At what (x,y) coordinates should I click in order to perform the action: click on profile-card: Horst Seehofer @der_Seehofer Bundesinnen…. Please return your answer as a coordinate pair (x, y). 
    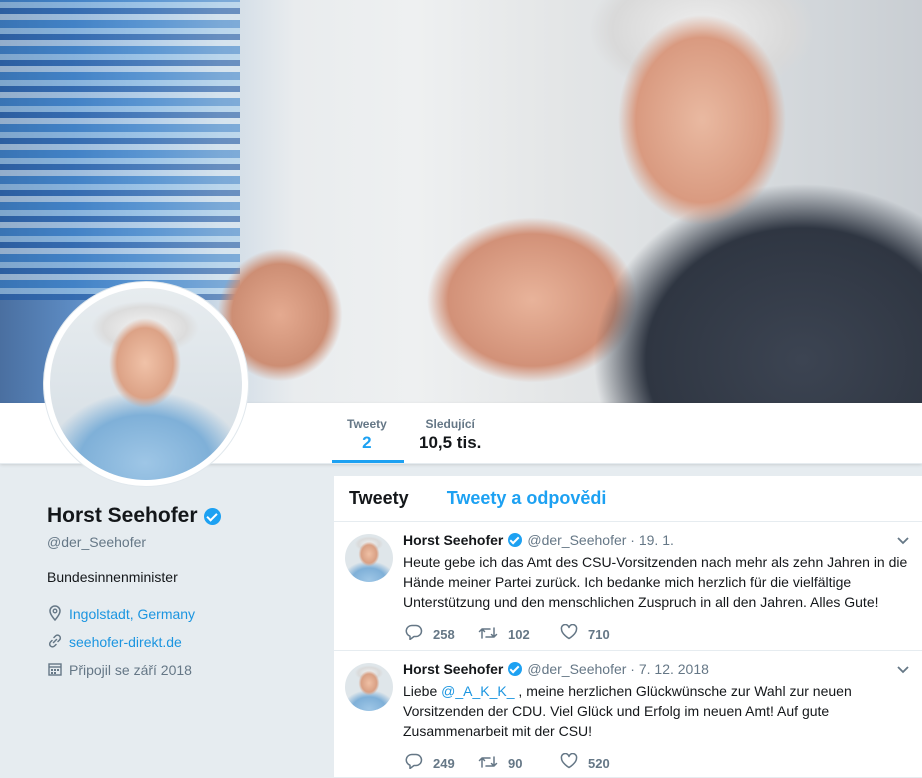
    Looking at the image, I should click on (177, 594).